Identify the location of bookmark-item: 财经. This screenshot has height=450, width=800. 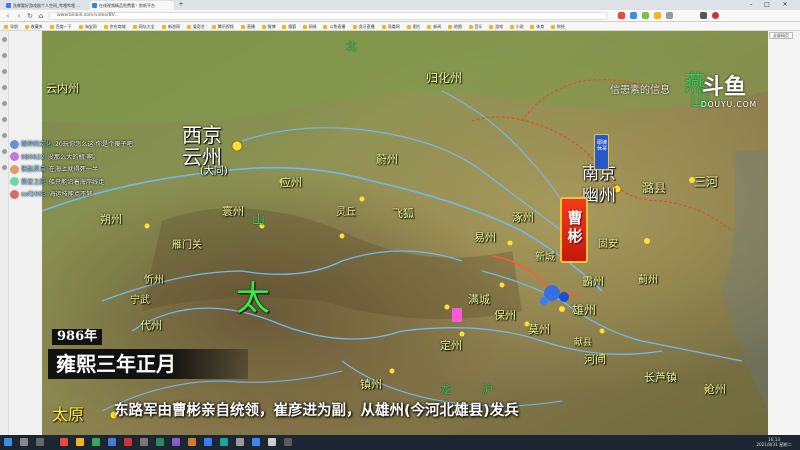
(557, 26).